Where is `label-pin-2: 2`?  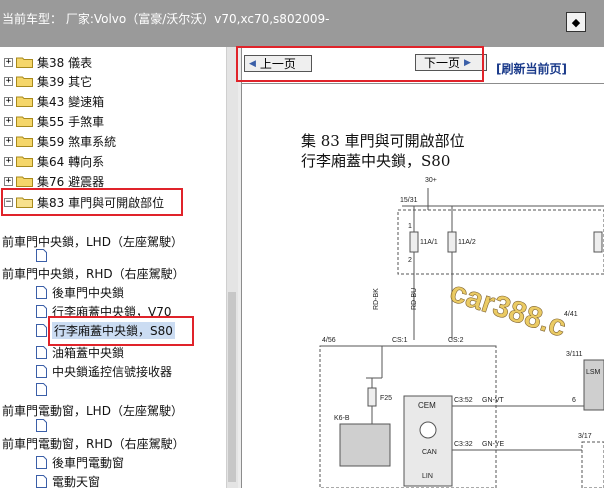
label-pin-2: 2 is located at coordinates (410, 260).